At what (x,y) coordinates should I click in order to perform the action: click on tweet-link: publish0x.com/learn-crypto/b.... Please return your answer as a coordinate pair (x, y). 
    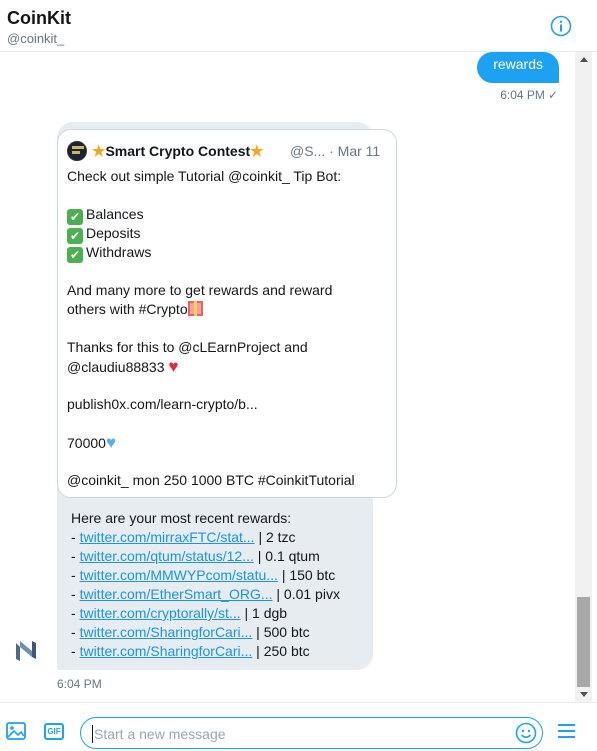
    Looking at the image, I should click on (162, 404).